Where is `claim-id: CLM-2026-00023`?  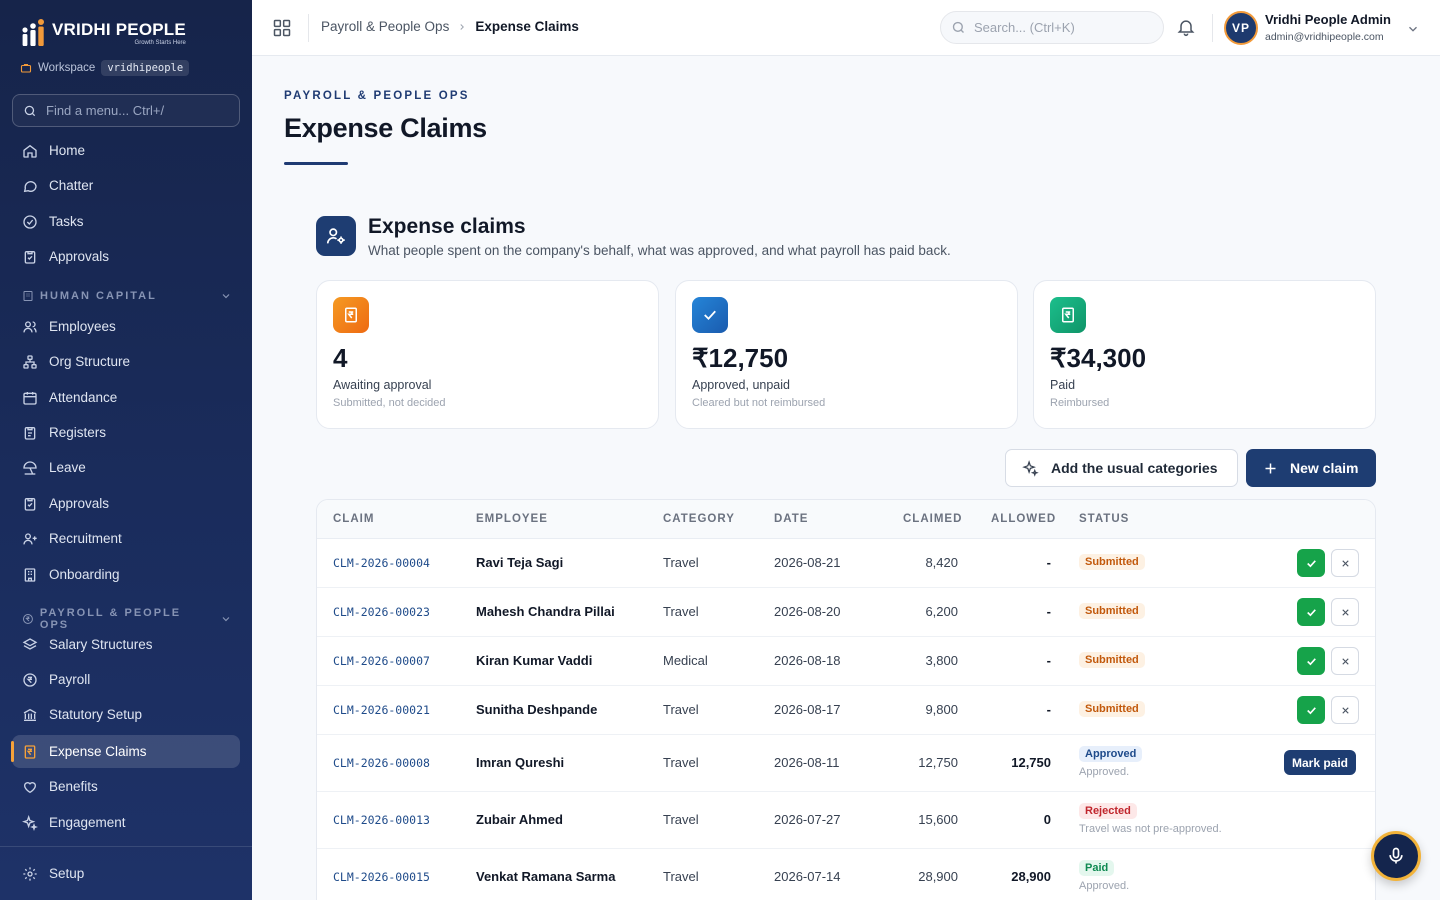 claim-id: CLM-2026-00023 is located at coordinates (381, 612).